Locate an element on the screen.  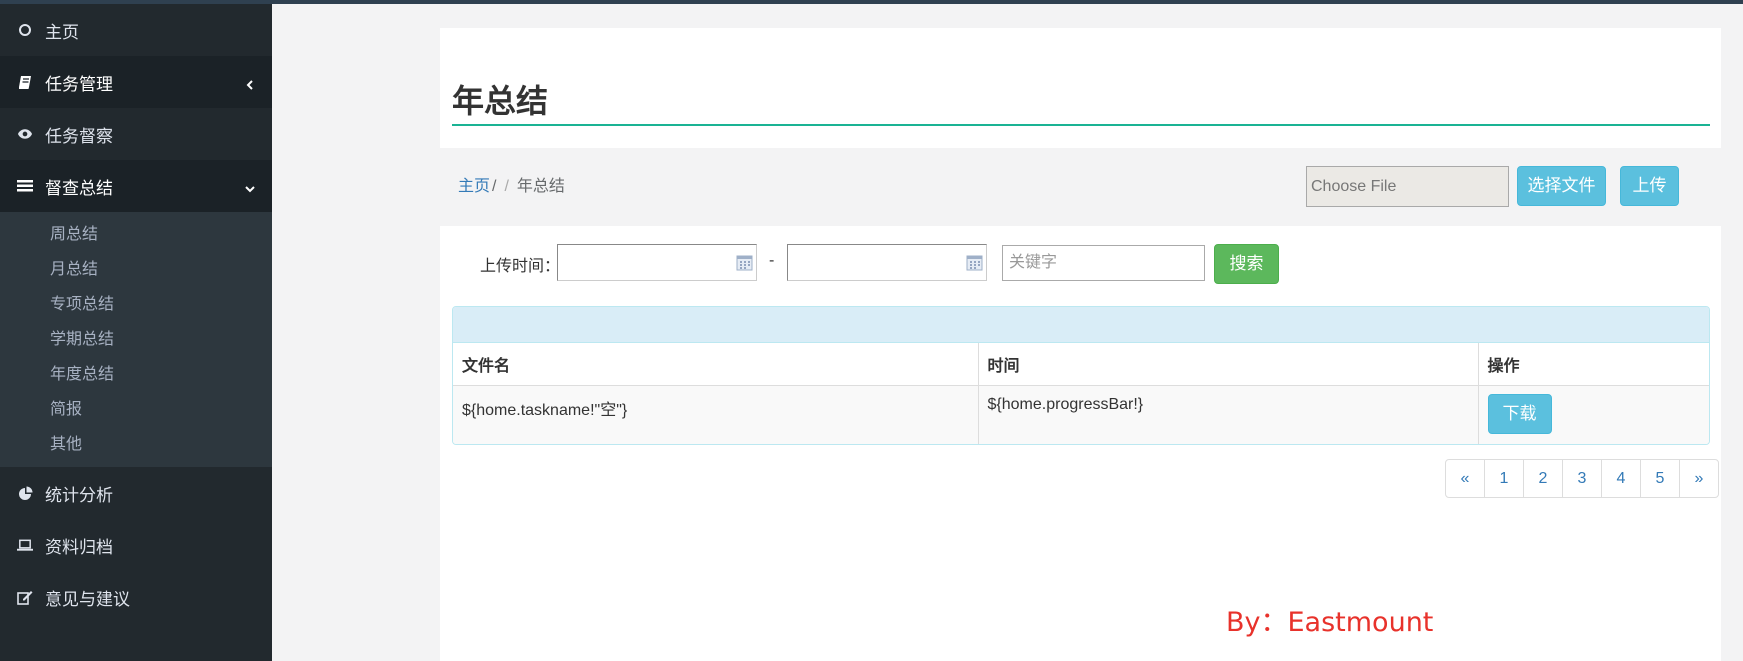
chevron-down-icon is located at coordinates (250, 186).